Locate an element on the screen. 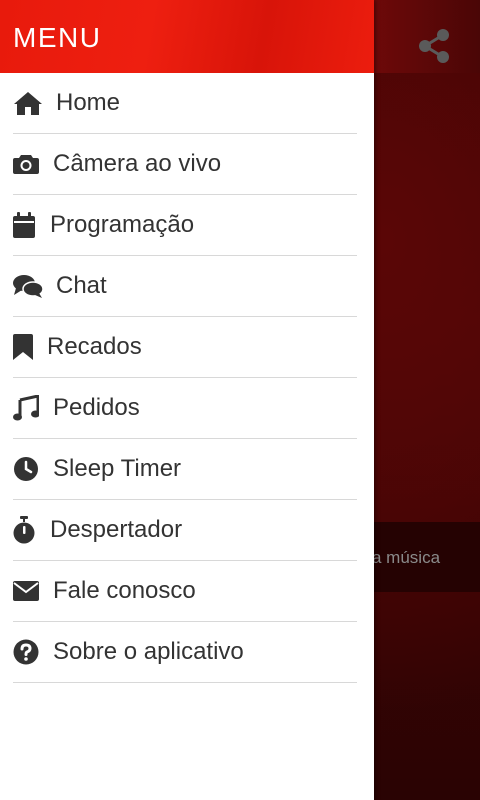 The image size is (480, 800). share-button is located at coordinates (434, 46).